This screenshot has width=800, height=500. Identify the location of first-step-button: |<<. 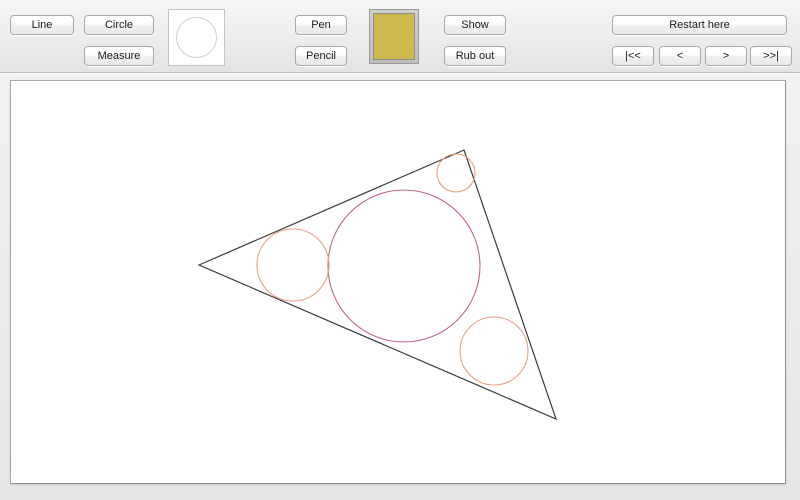
(633, 56).